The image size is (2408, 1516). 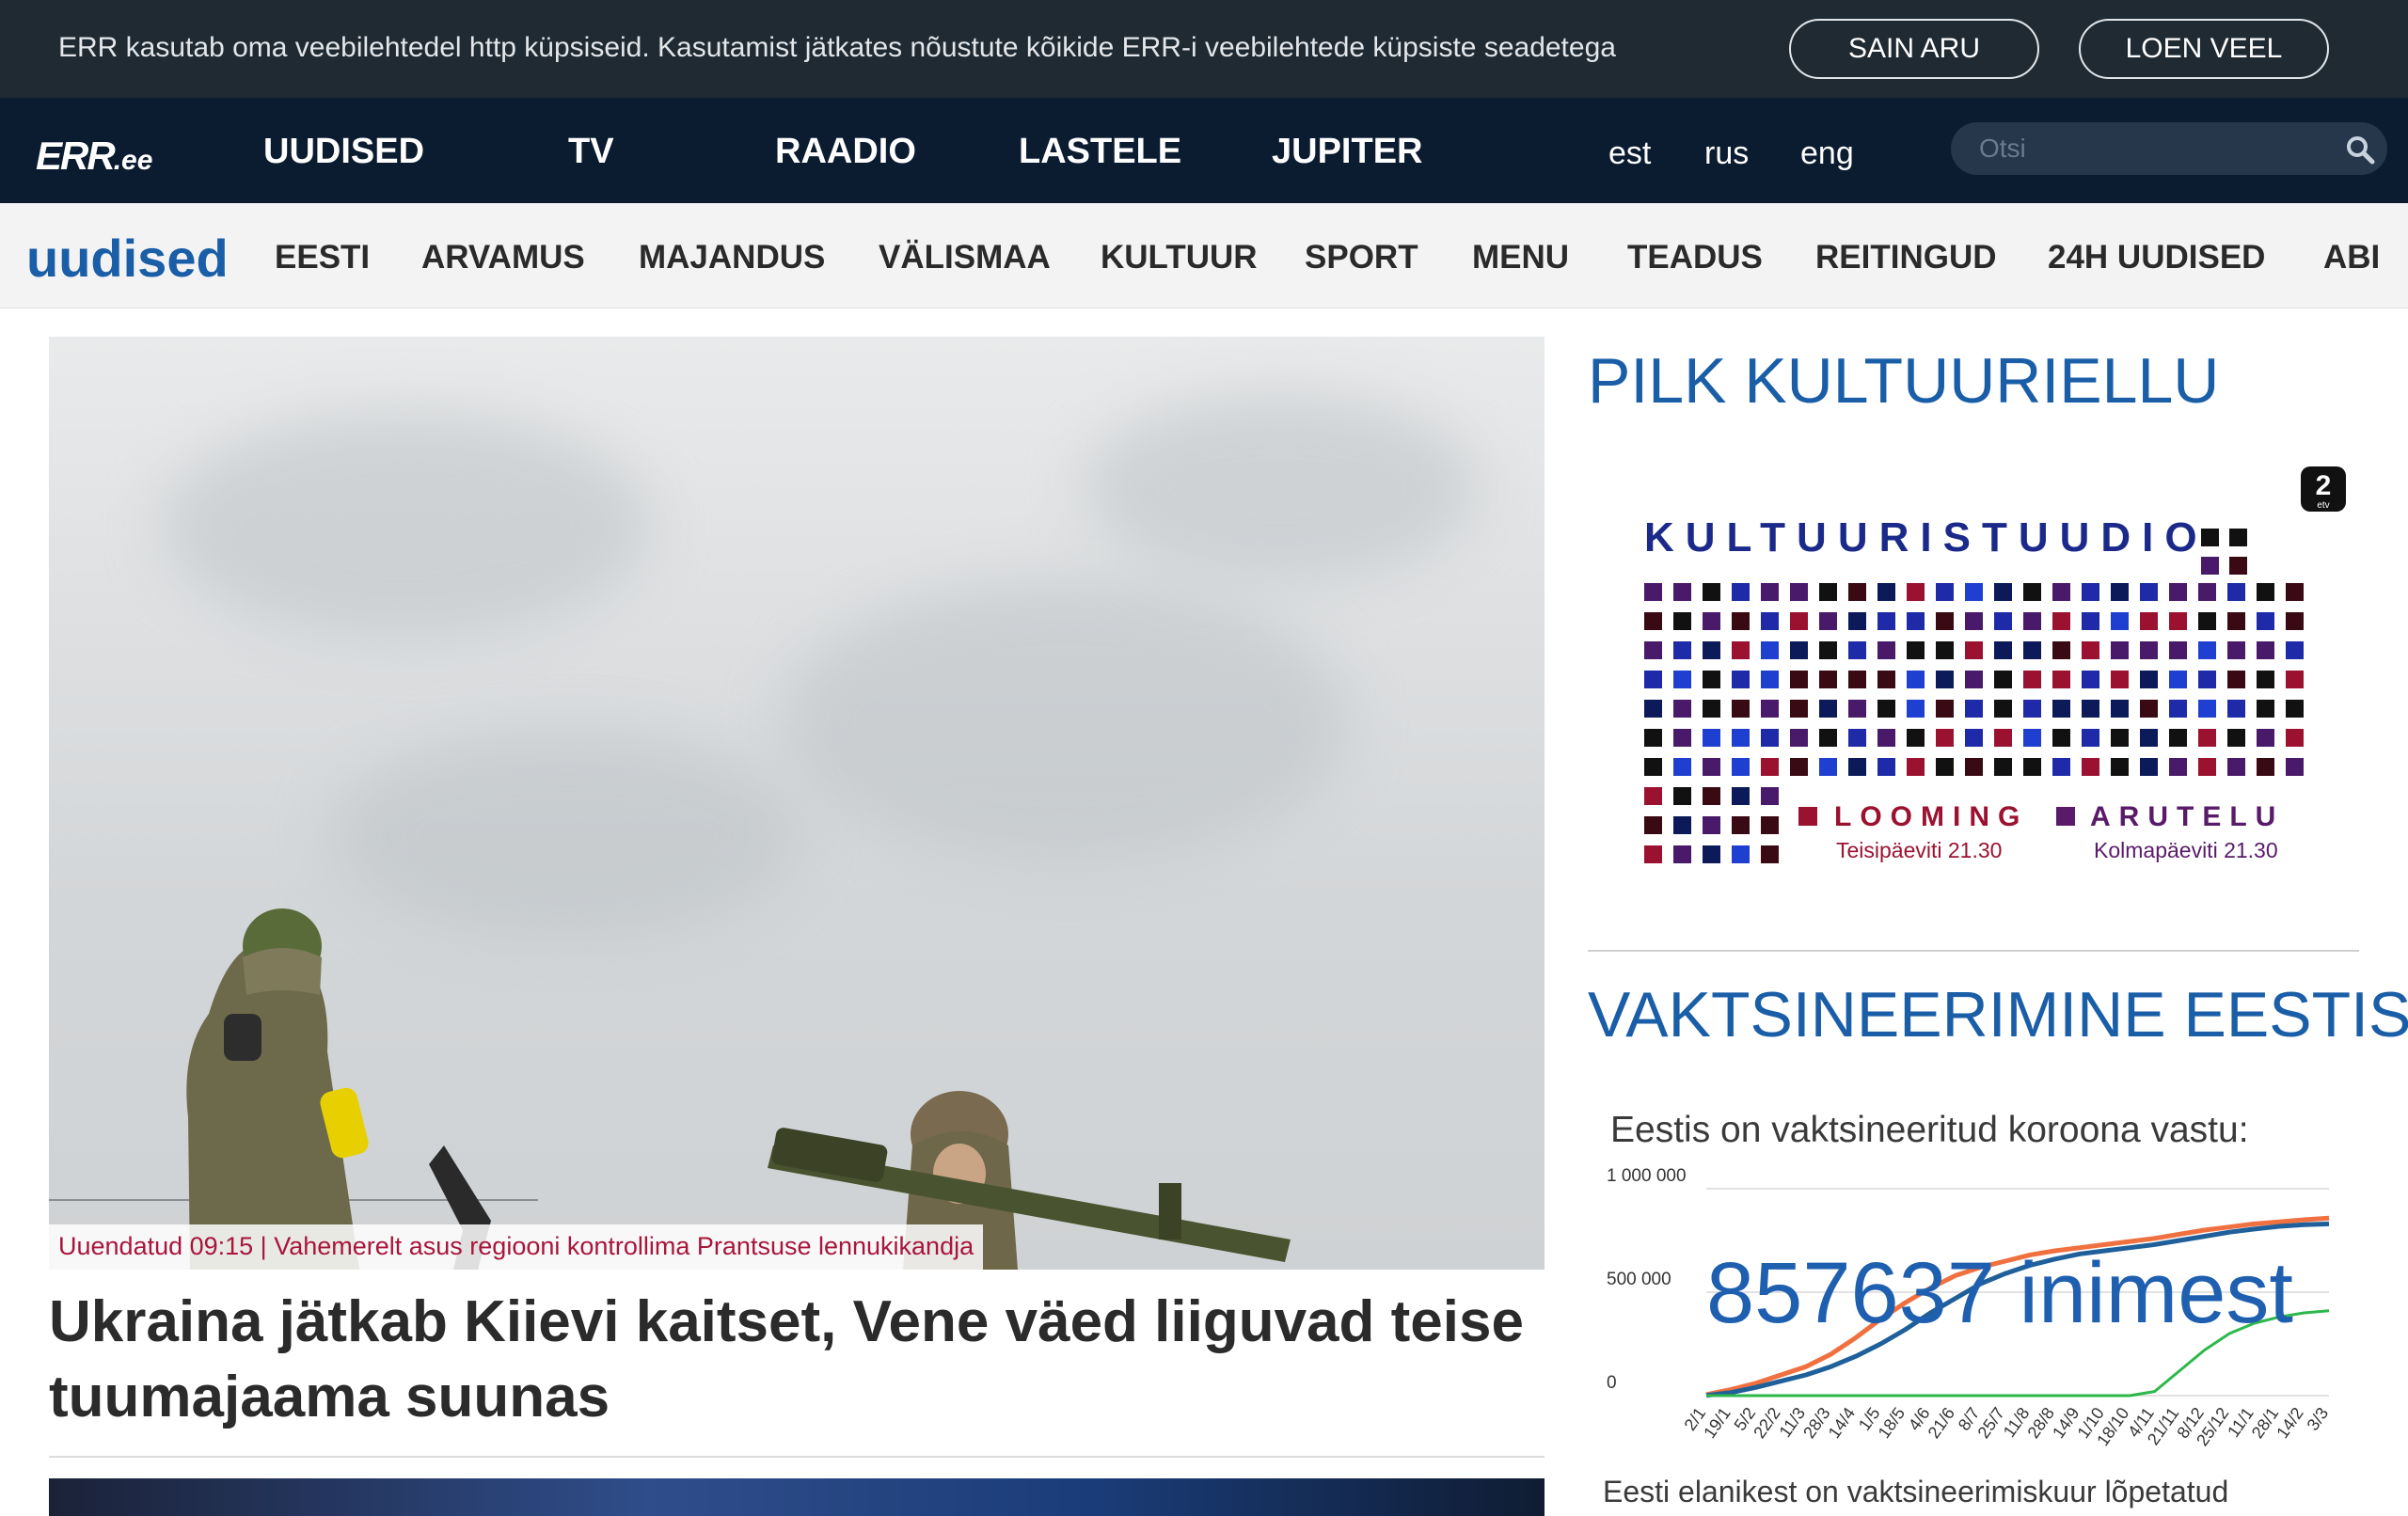 I want to click on x-tick-label: 11/3, so click(x=1792, y=1422).